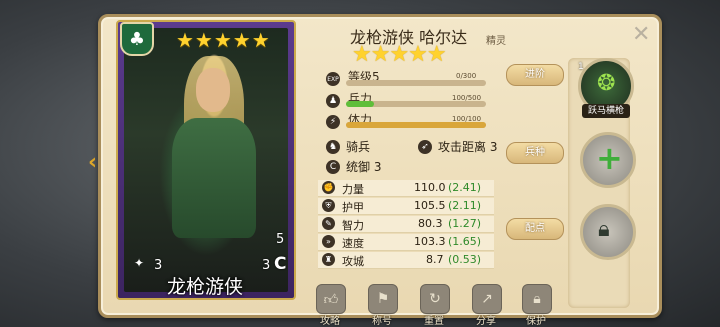 The height and width of the screenshot is (327, 720). Describe the element at coordinates (280, 239) in the screenshot. I see `card-top-right-value: 5` at that location.